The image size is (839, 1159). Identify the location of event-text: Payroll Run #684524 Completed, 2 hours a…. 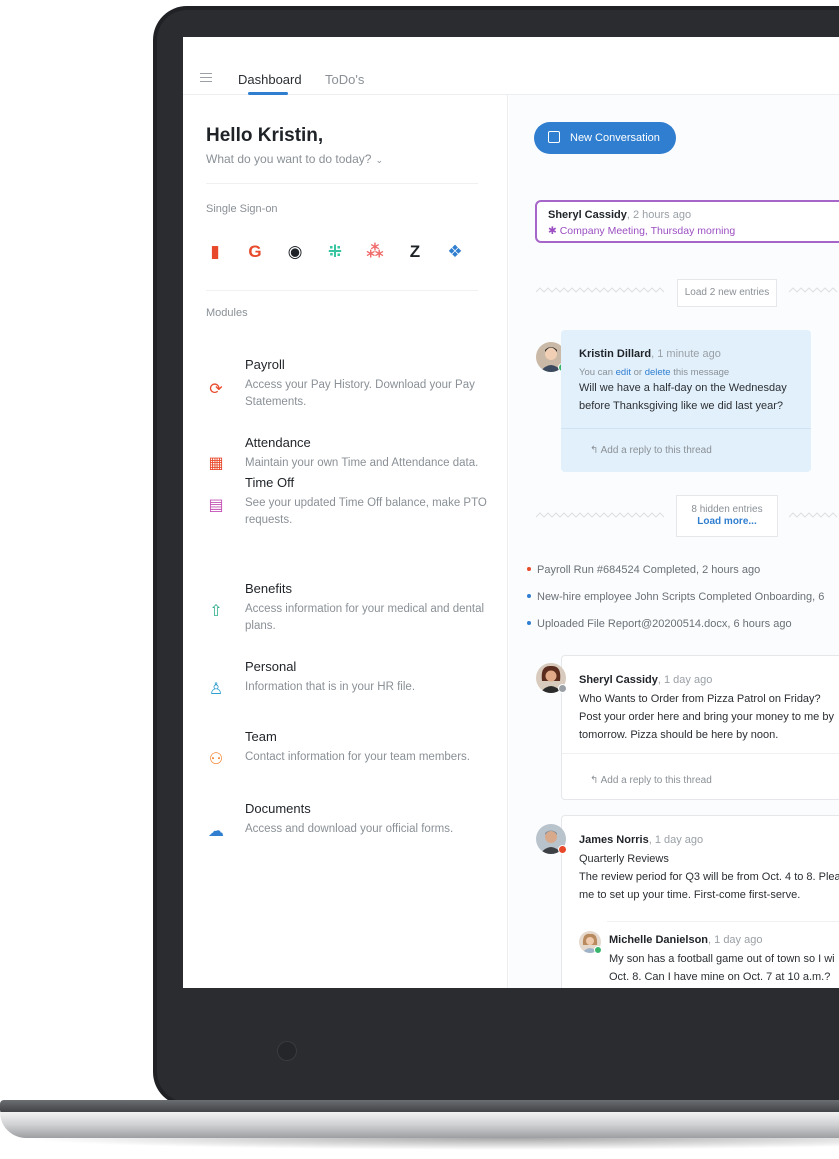
(649, 570).